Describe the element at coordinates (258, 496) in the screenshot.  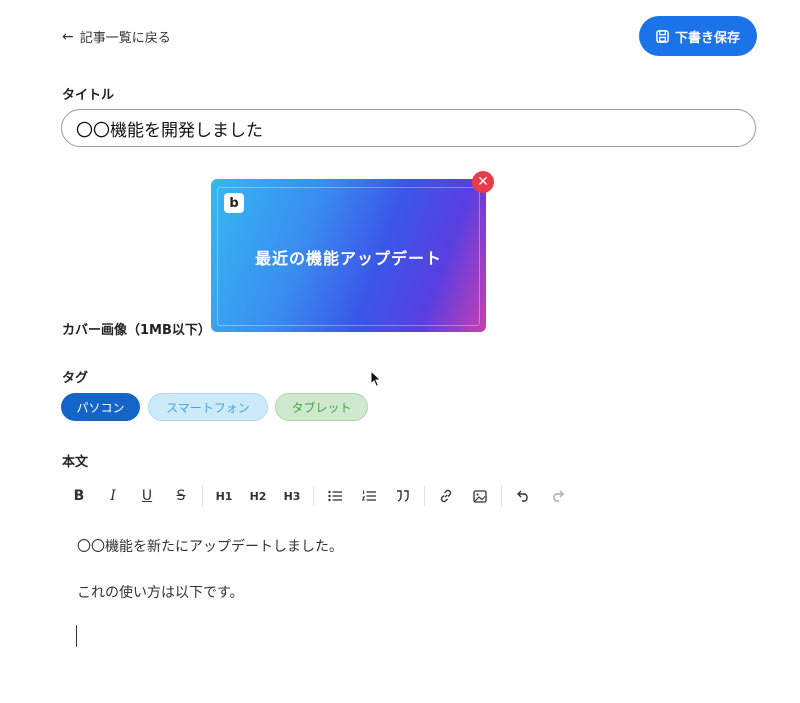
I see `heading2-button: H2` at that location.